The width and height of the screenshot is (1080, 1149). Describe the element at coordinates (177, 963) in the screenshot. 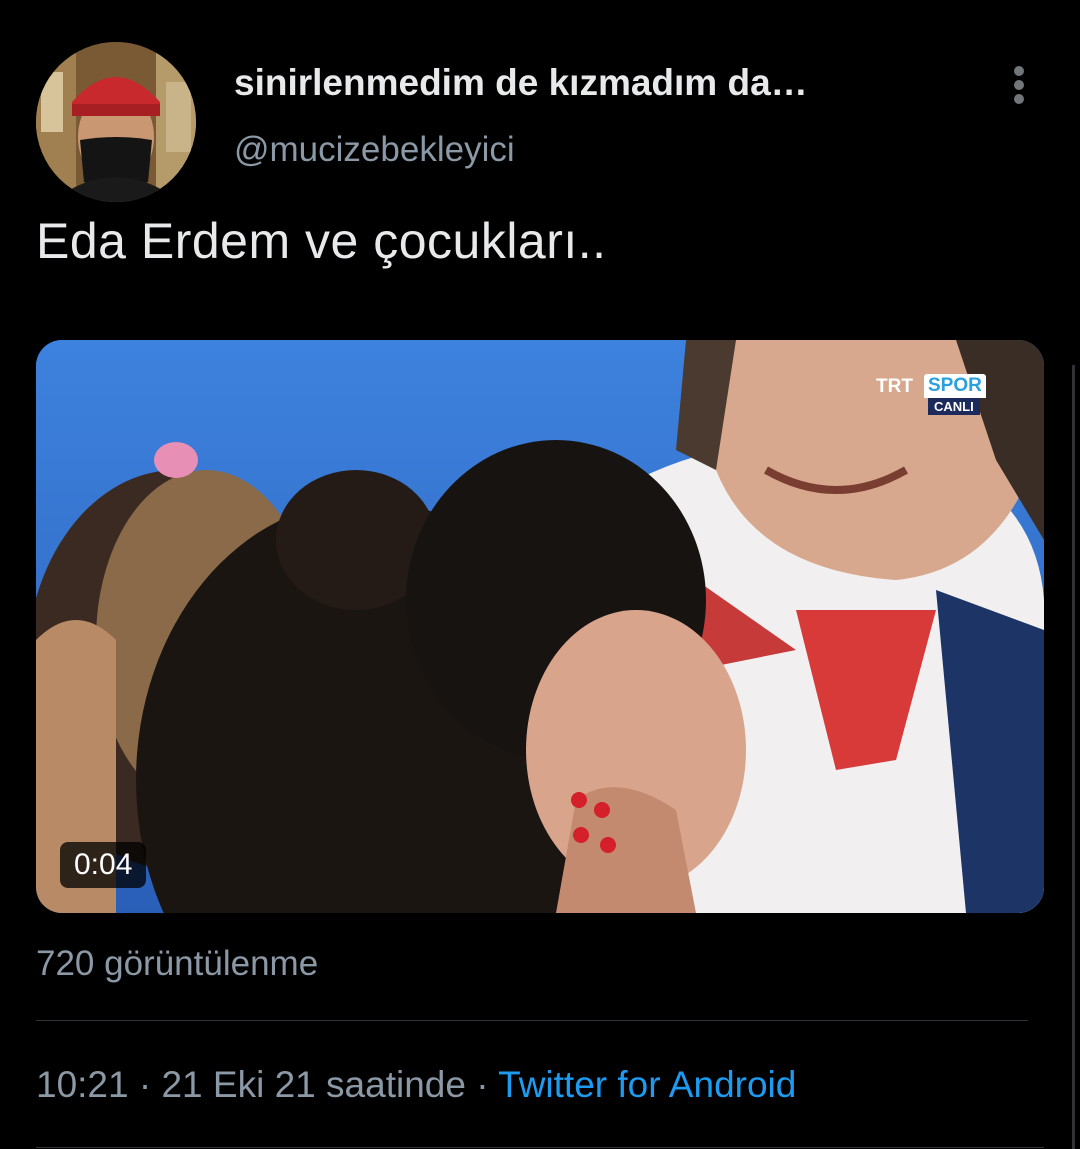

I see `view-count: 720 görüntülenme` at that location.